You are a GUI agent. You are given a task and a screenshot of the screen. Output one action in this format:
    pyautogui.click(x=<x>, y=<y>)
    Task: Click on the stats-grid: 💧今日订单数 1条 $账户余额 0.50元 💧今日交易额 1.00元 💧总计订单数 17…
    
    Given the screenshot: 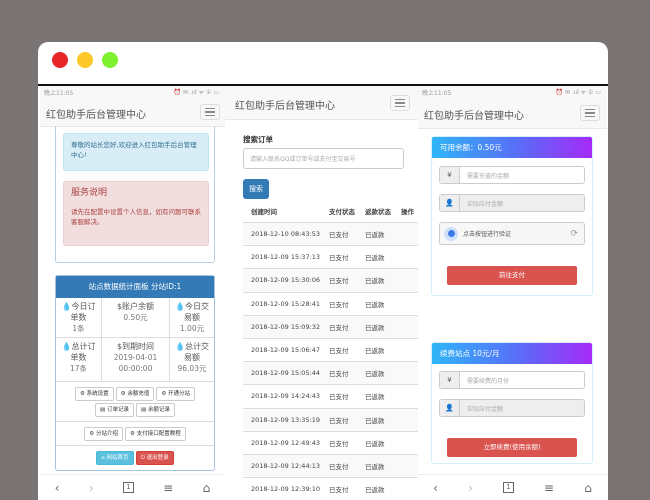 What is the action you would take?
    pyautogui.click(x=135, y=340)
    